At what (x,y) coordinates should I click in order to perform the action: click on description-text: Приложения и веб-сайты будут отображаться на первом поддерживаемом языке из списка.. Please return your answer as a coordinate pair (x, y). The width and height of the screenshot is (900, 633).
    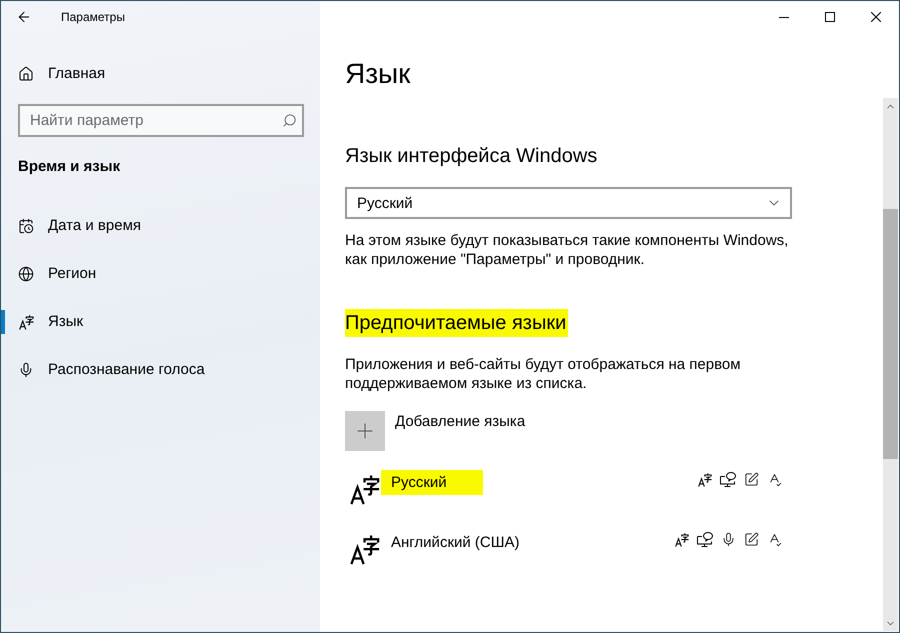
    Looking at the image, I should click on (543, 374).